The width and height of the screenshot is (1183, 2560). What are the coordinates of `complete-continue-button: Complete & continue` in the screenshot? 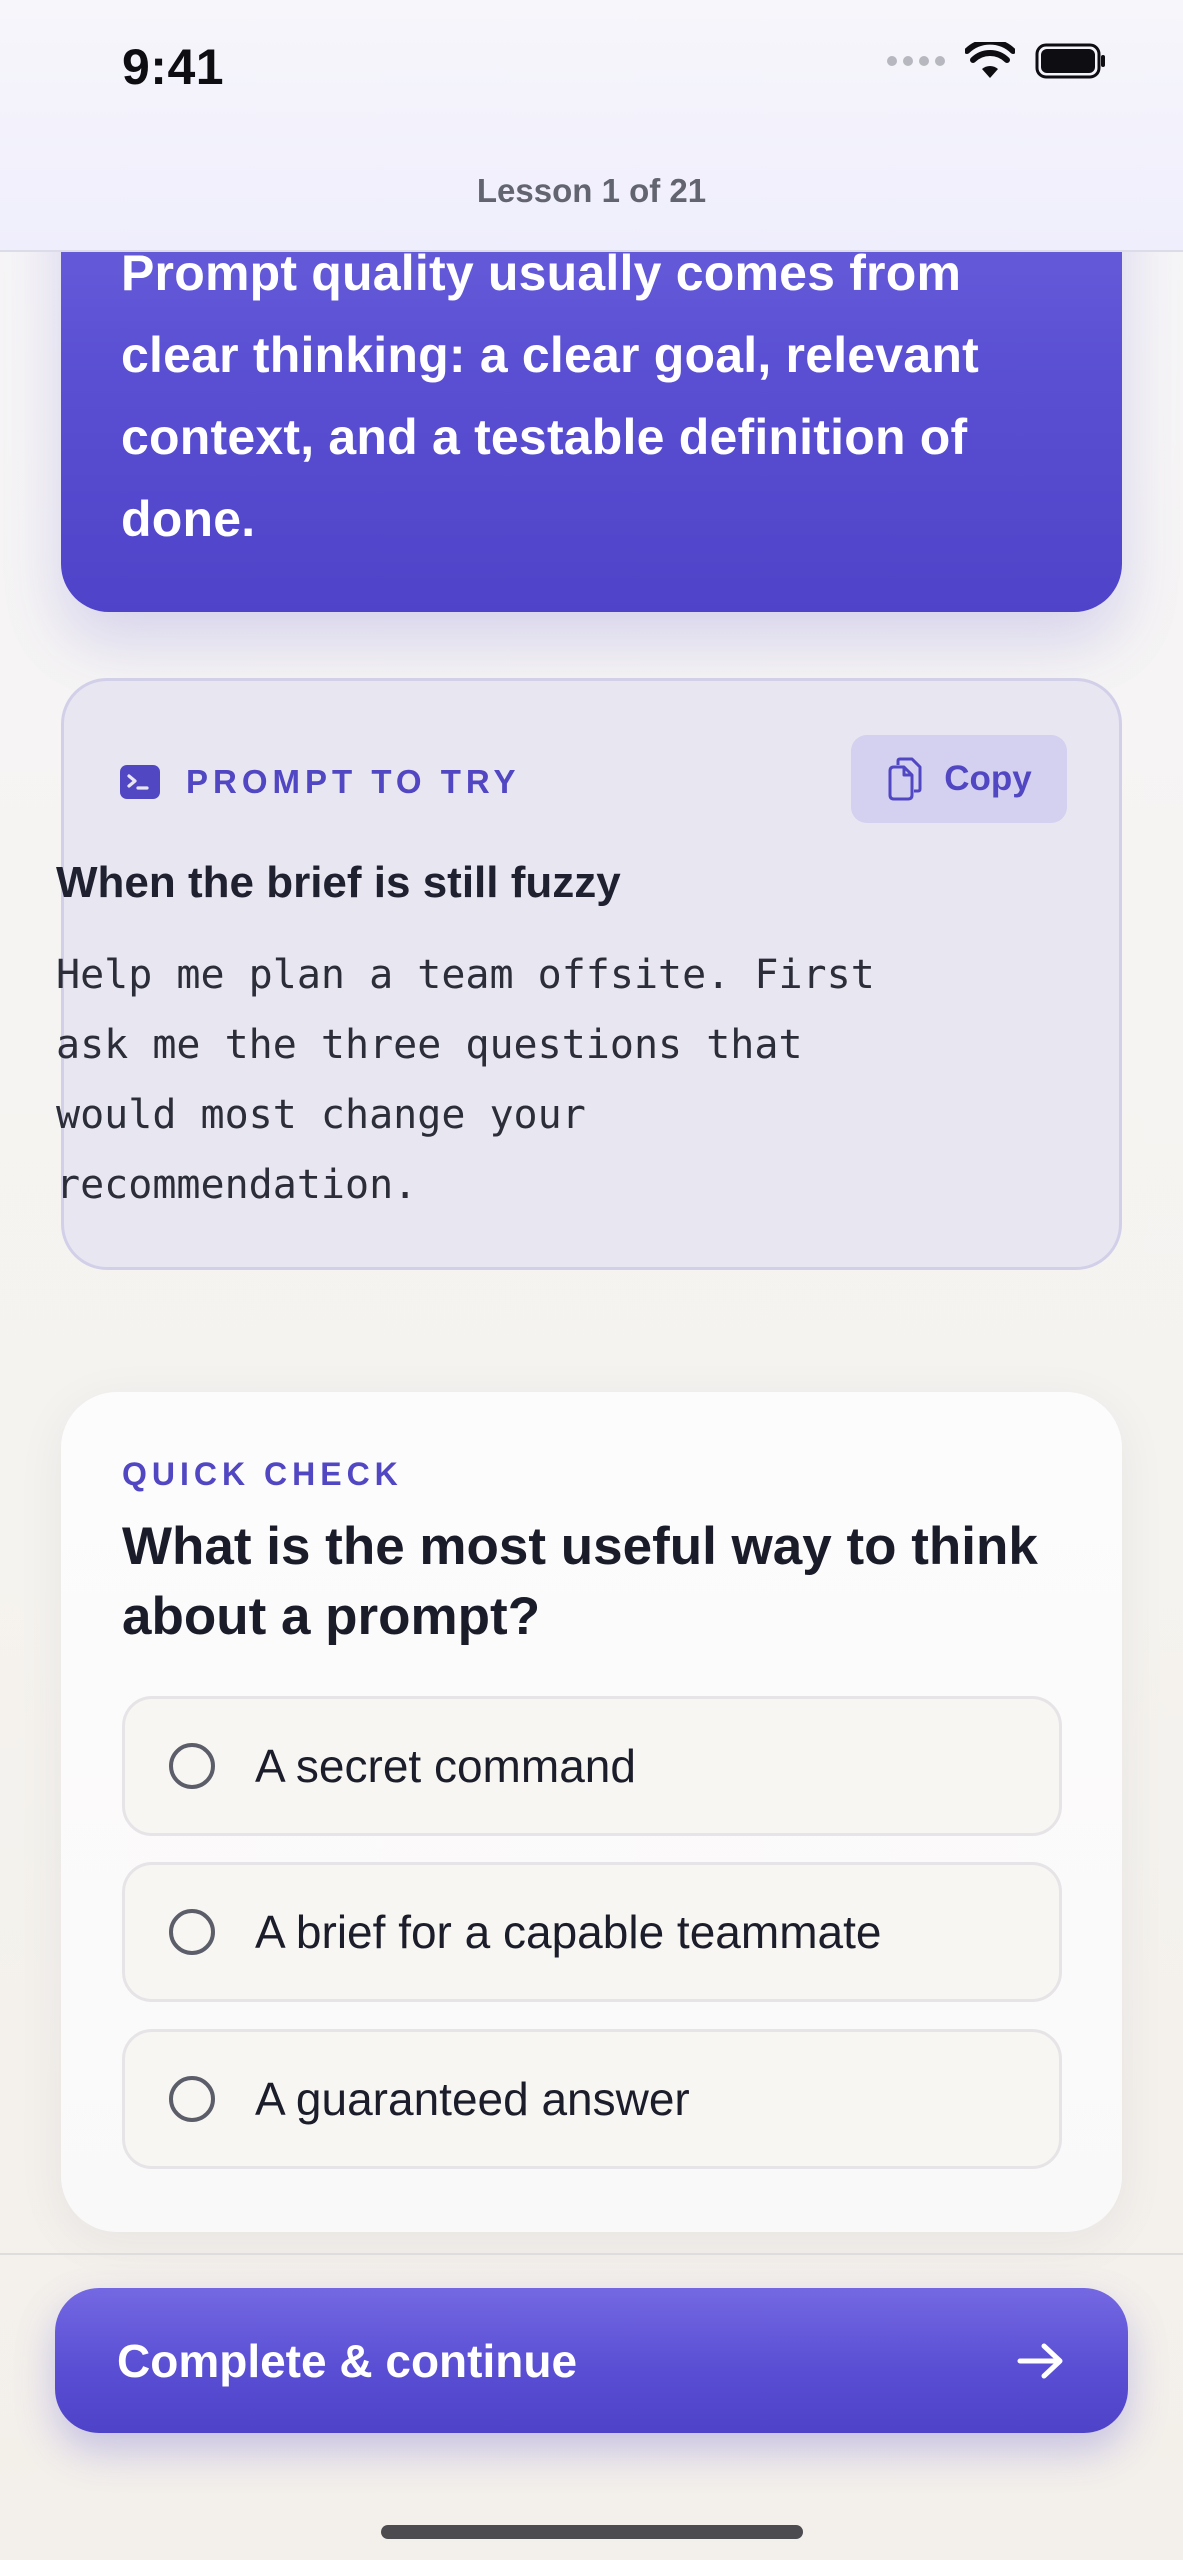 It's located at (591, 2360).